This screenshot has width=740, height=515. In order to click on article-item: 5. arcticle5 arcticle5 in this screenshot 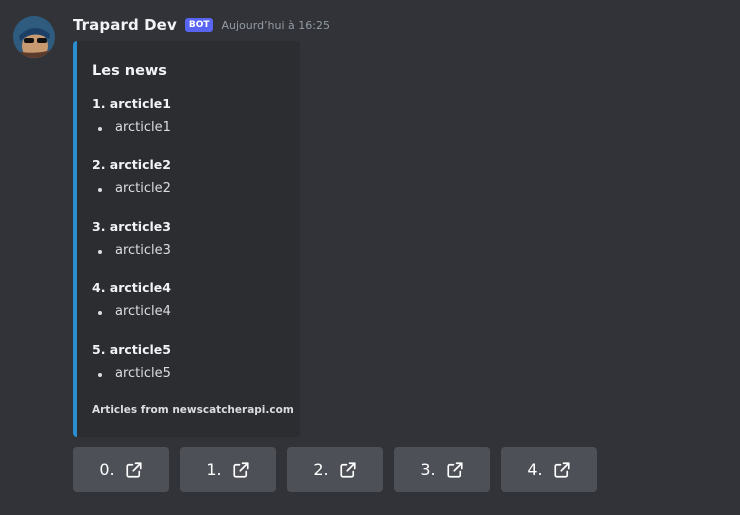, I will do `click(131, 361)`.